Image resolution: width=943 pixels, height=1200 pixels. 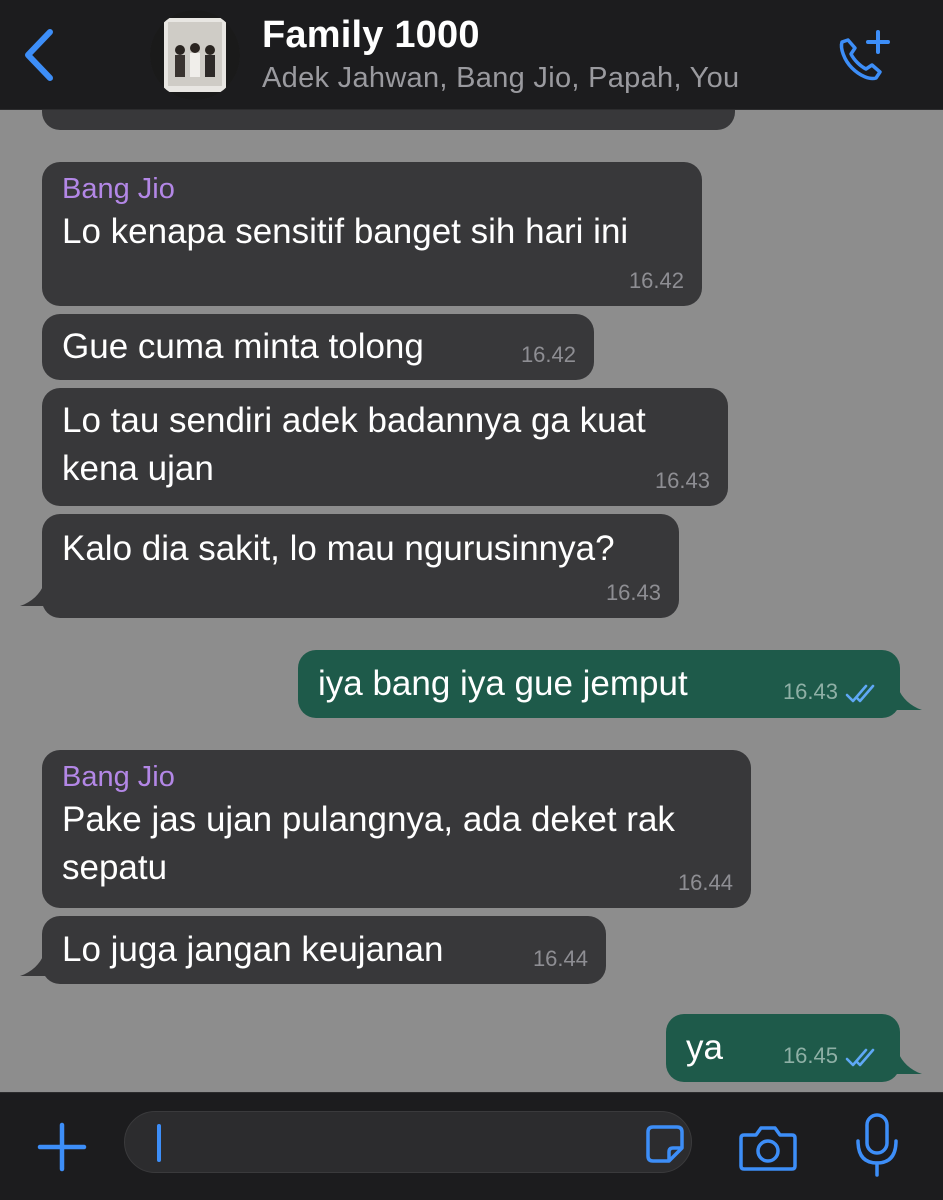 What do you see at coordinates (253, 949) in the screenshot?
I see `message-text: Lo juga jangan keujanan` at bounding box center [253, 949].